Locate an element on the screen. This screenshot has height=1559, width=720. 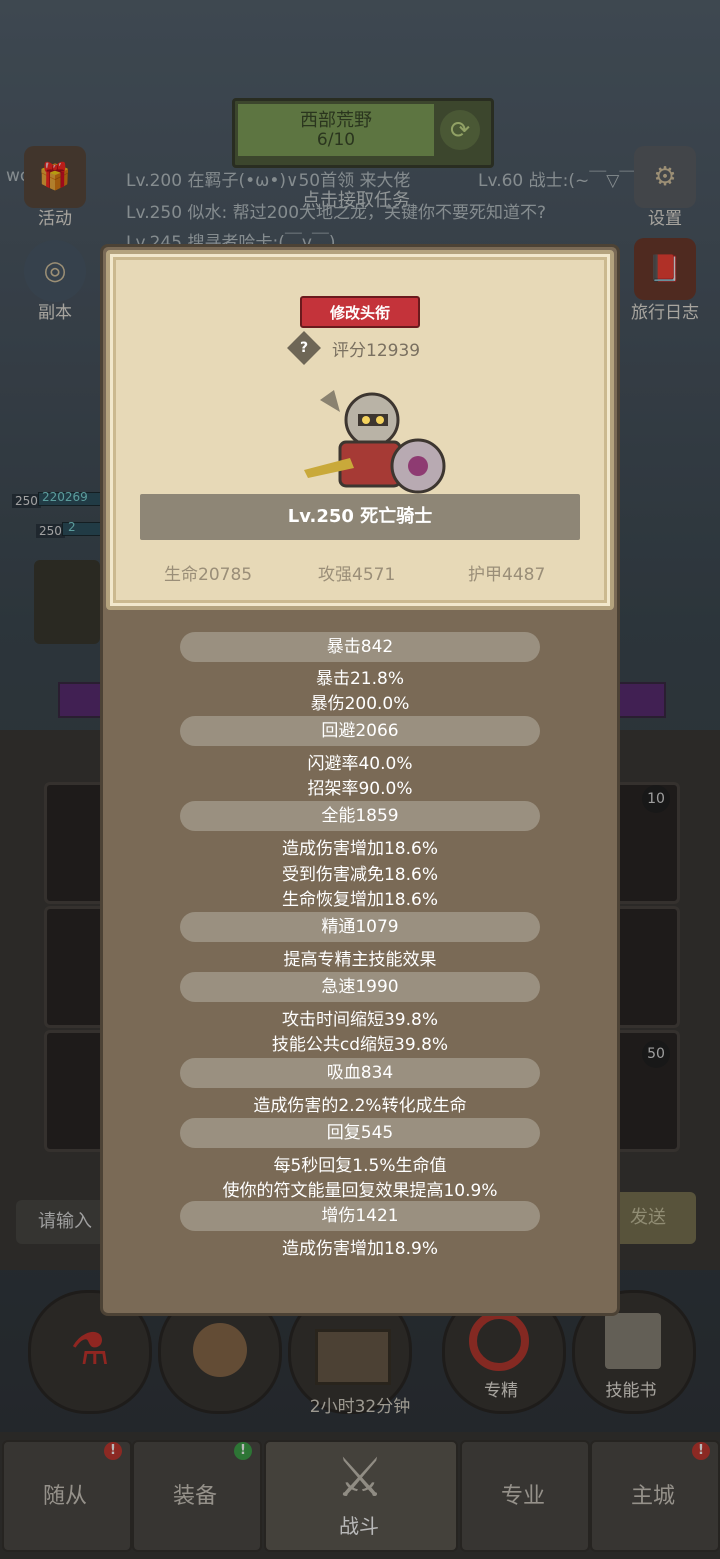
stat-line: 提高专精主技能效果 is located at coordinates (360, 960).